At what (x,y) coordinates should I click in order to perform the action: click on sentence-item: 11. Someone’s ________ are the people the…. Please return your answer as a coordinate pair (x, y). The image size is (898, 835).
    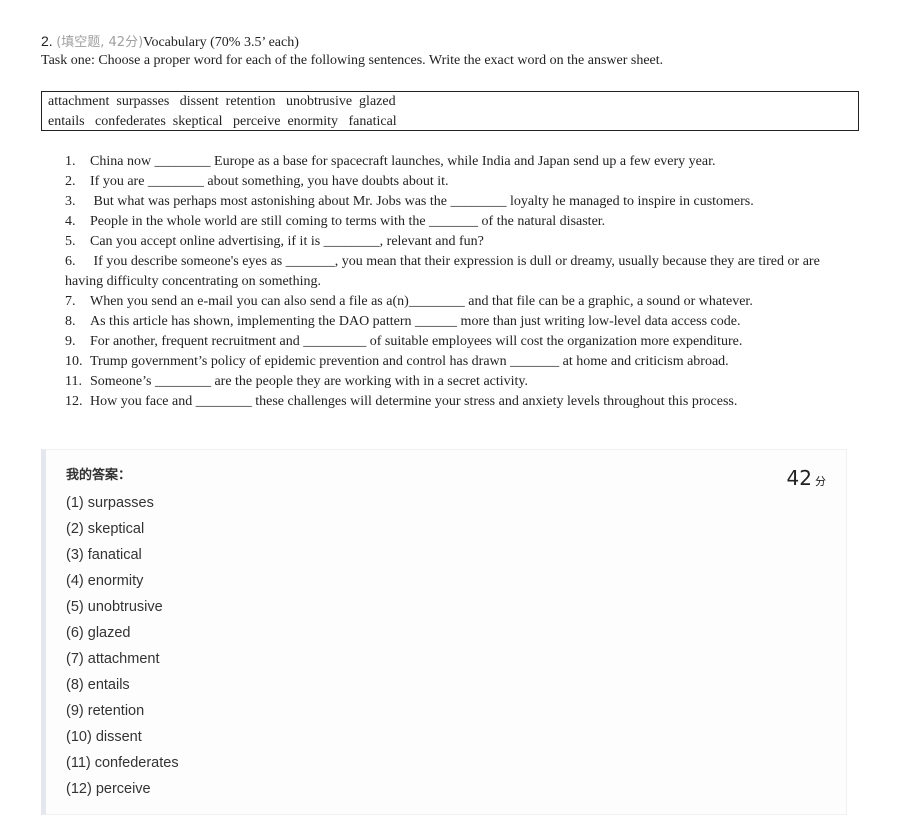
    Looking at the image, I should click on (450, 382).